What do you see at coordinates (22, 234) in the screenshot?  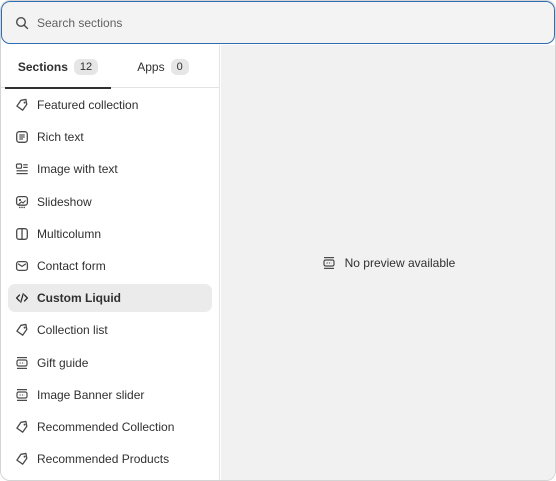 I see `columns-icon` at bounding box center [22, 234].